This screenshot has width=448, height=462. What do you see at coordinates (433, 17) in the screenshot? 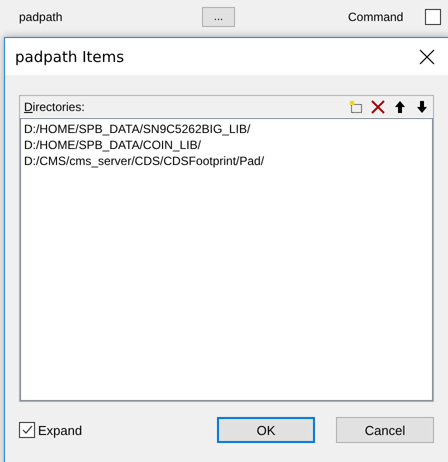
I see `checkbox` at bounding box center [433, 17].